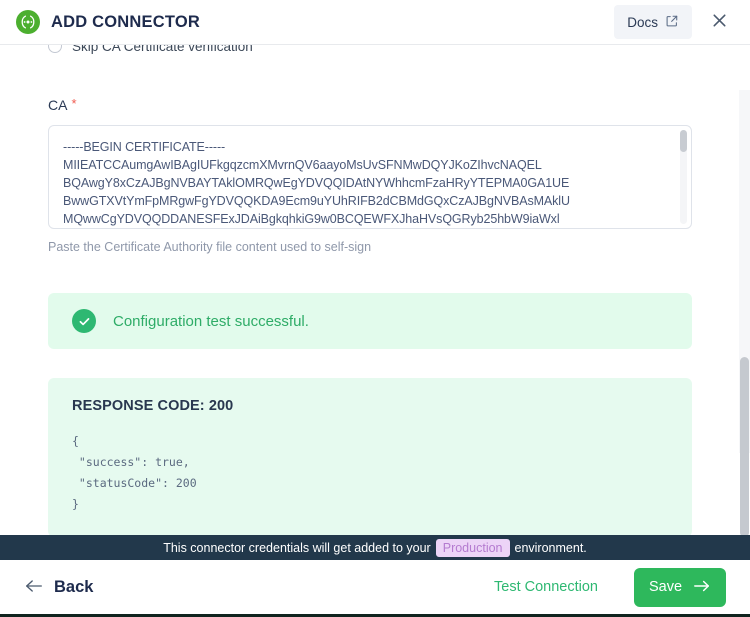 This screenshot has height=617, width=750. I want to click on page-scrollbar-thumb, so click(744, 446).